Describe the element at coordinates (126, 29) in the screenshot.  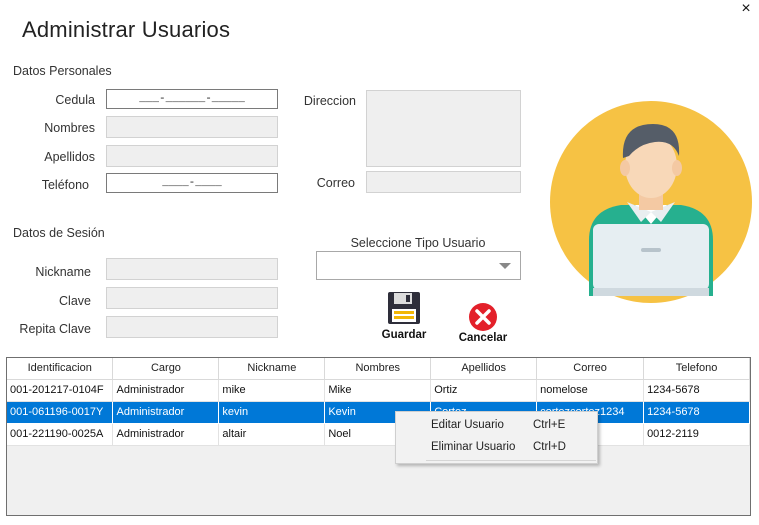
I see `window-title: Administrar Usuarios` at that location.